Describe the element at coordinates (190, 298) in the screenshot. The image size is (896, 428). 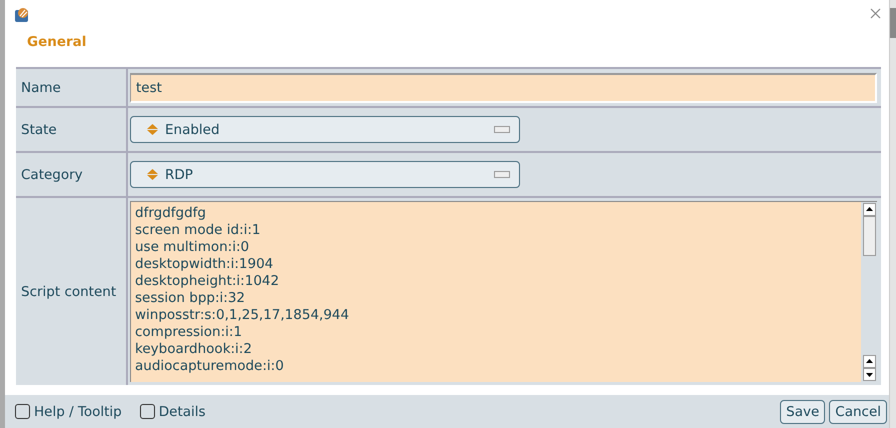
I see `script-line: session bpp:i:32` at that location.